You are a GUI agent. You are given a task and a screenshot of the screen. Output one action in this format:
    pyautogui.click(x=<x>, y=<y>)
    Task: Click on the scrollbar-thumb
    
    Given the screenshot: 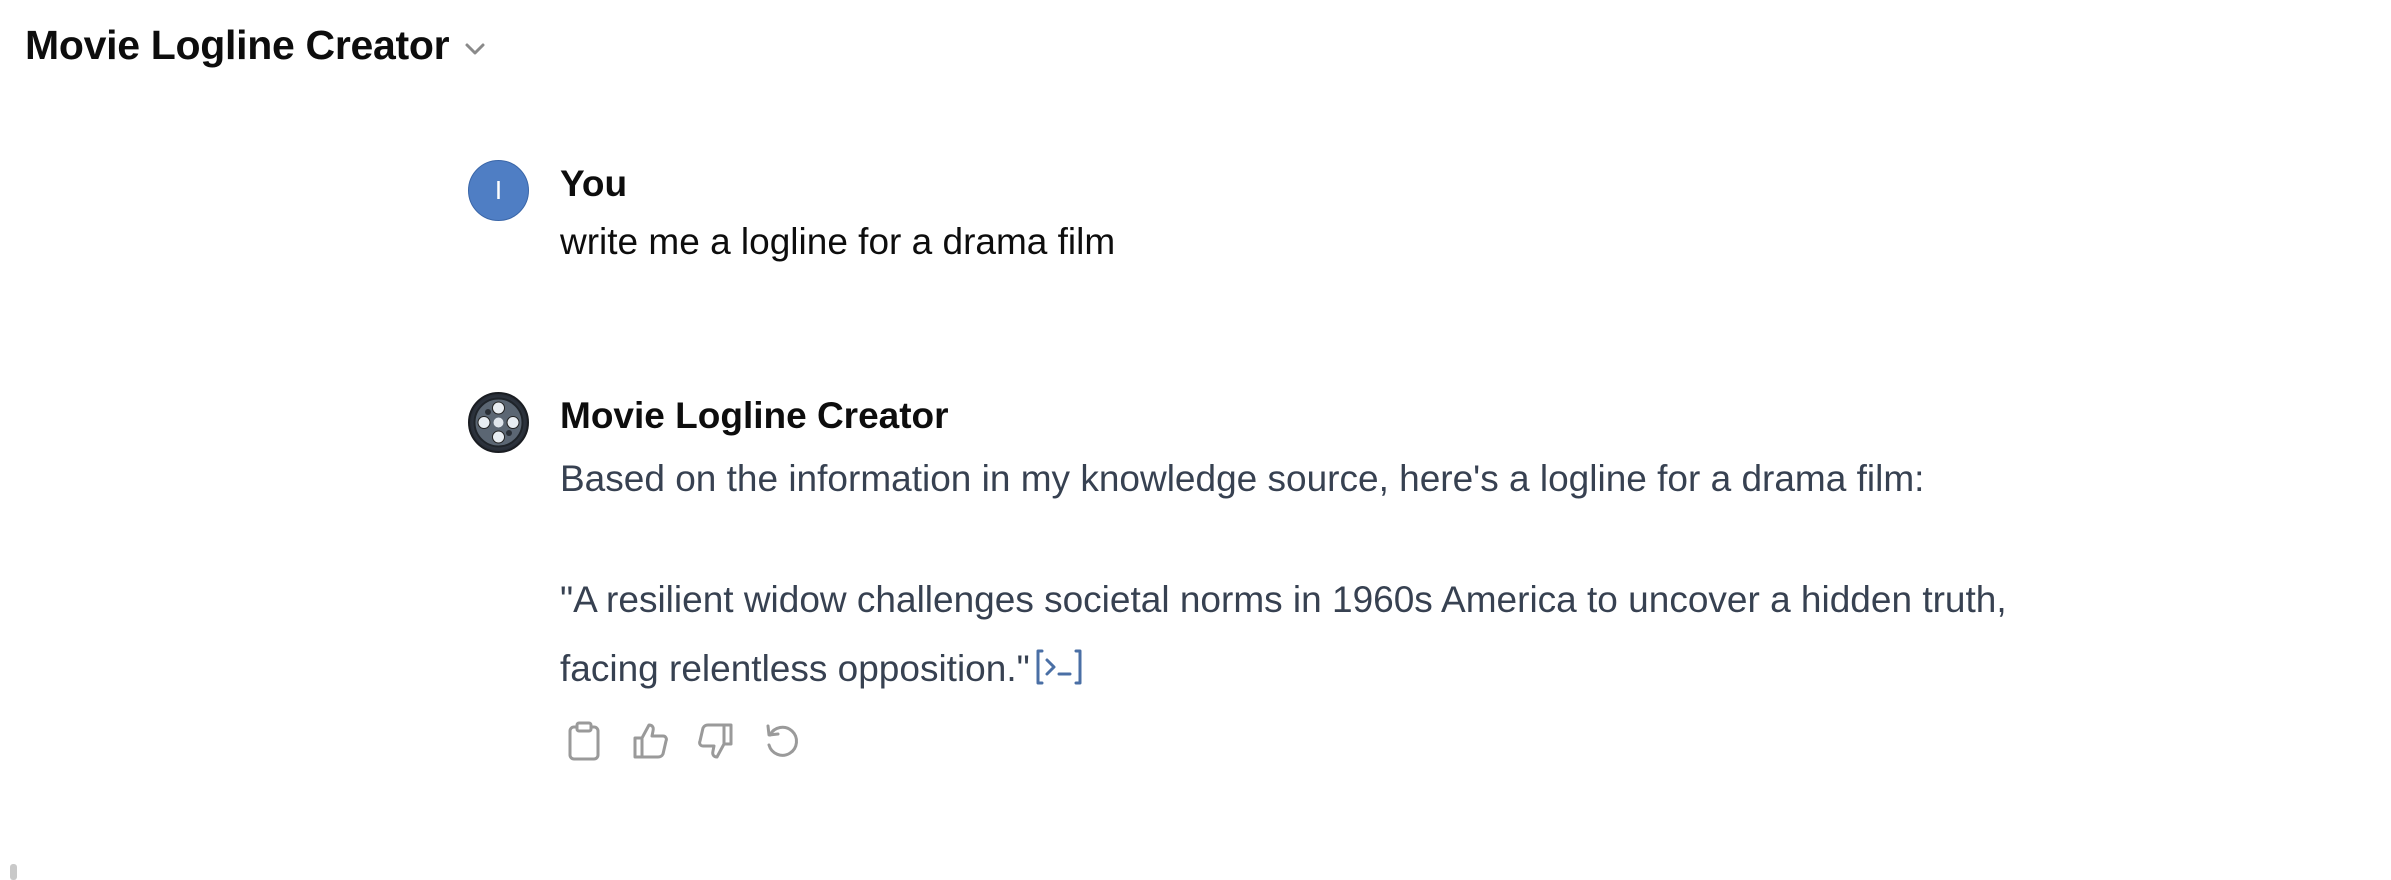 What is the action you would take?
    pyautogui.click(x=13, y=872)
    